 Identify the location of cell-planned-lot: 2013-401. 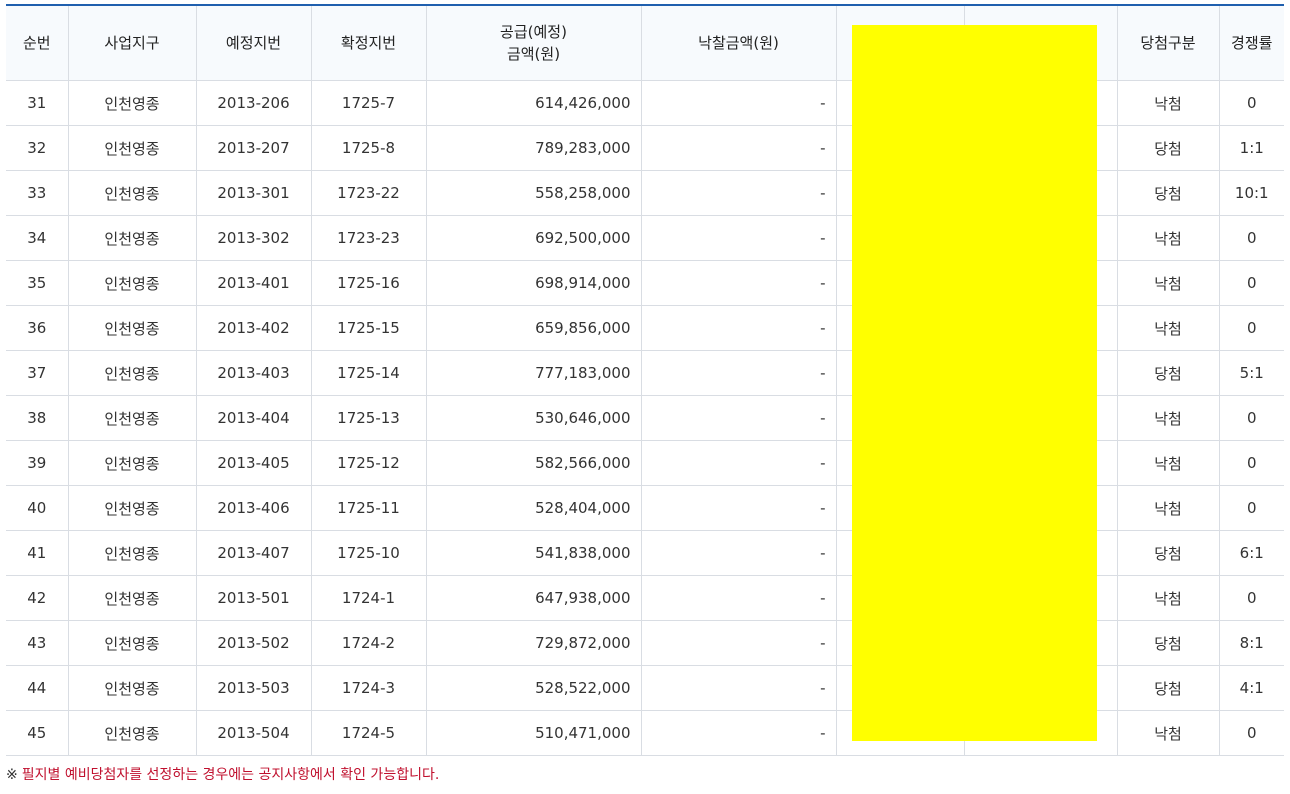
(254, 283).